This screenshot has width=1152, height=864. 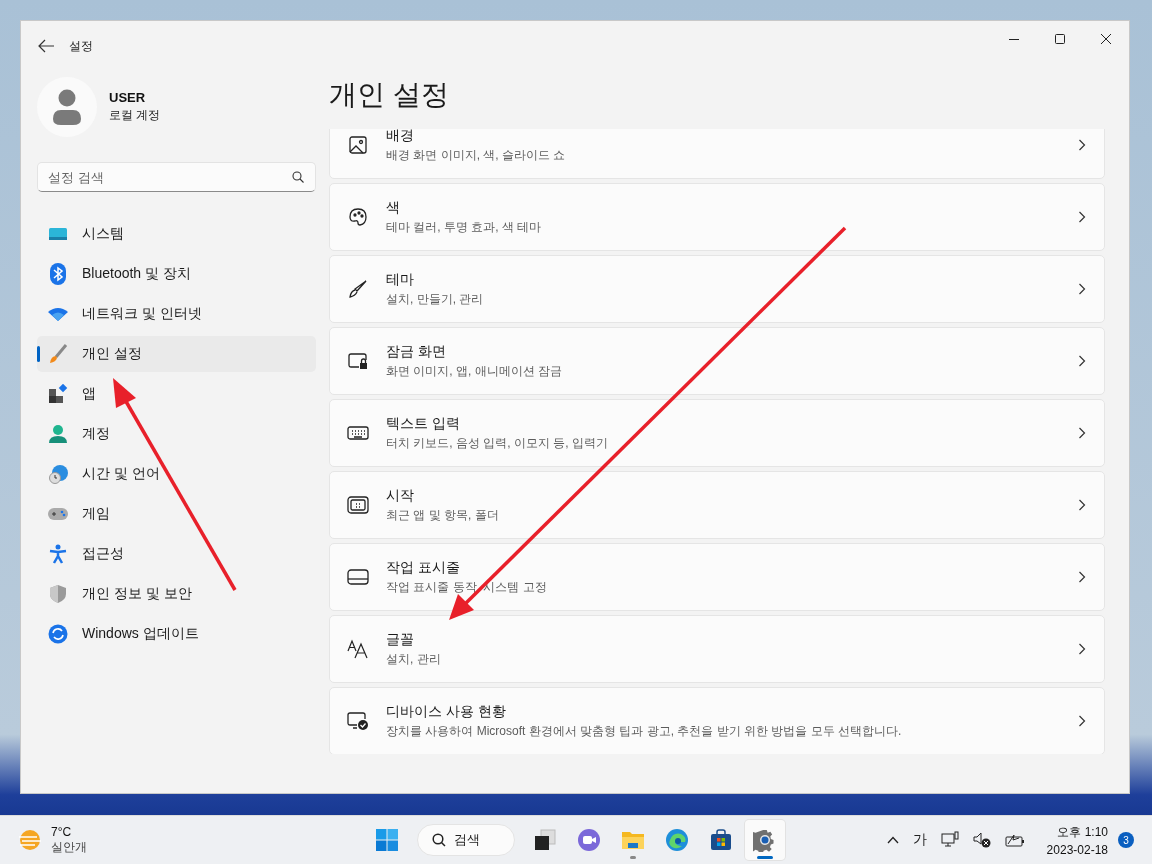 I want to click on input-method-indicator: 가, so click(x=919, y=840).